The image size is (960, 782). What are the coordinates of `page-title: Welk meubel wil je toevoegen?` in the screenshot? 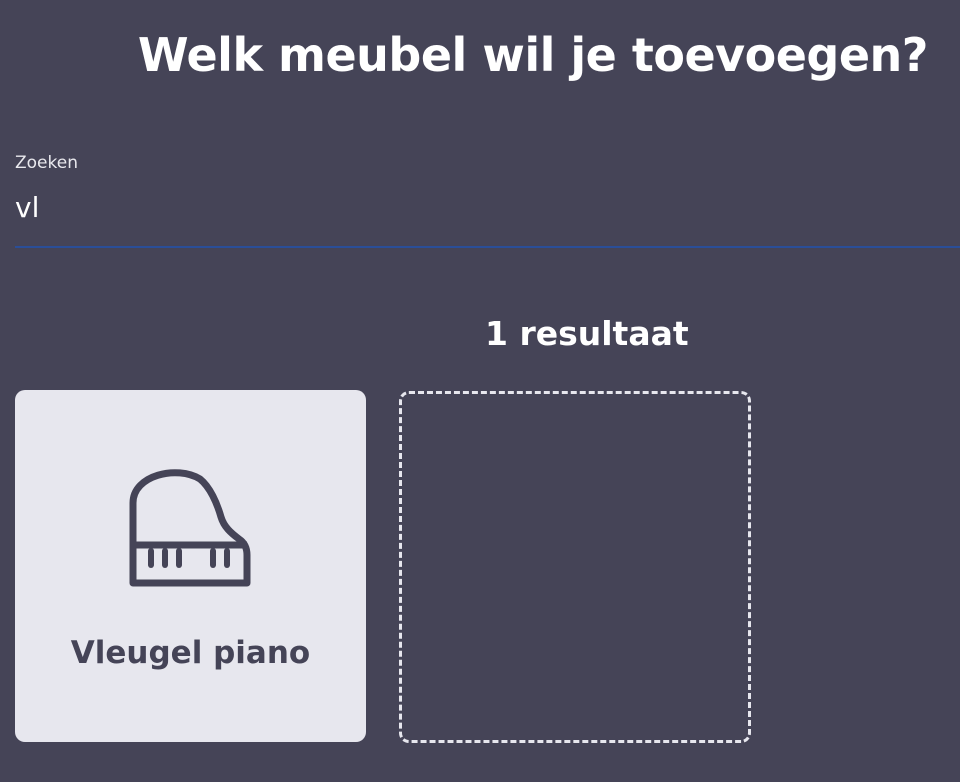 It's located at (533, 55).